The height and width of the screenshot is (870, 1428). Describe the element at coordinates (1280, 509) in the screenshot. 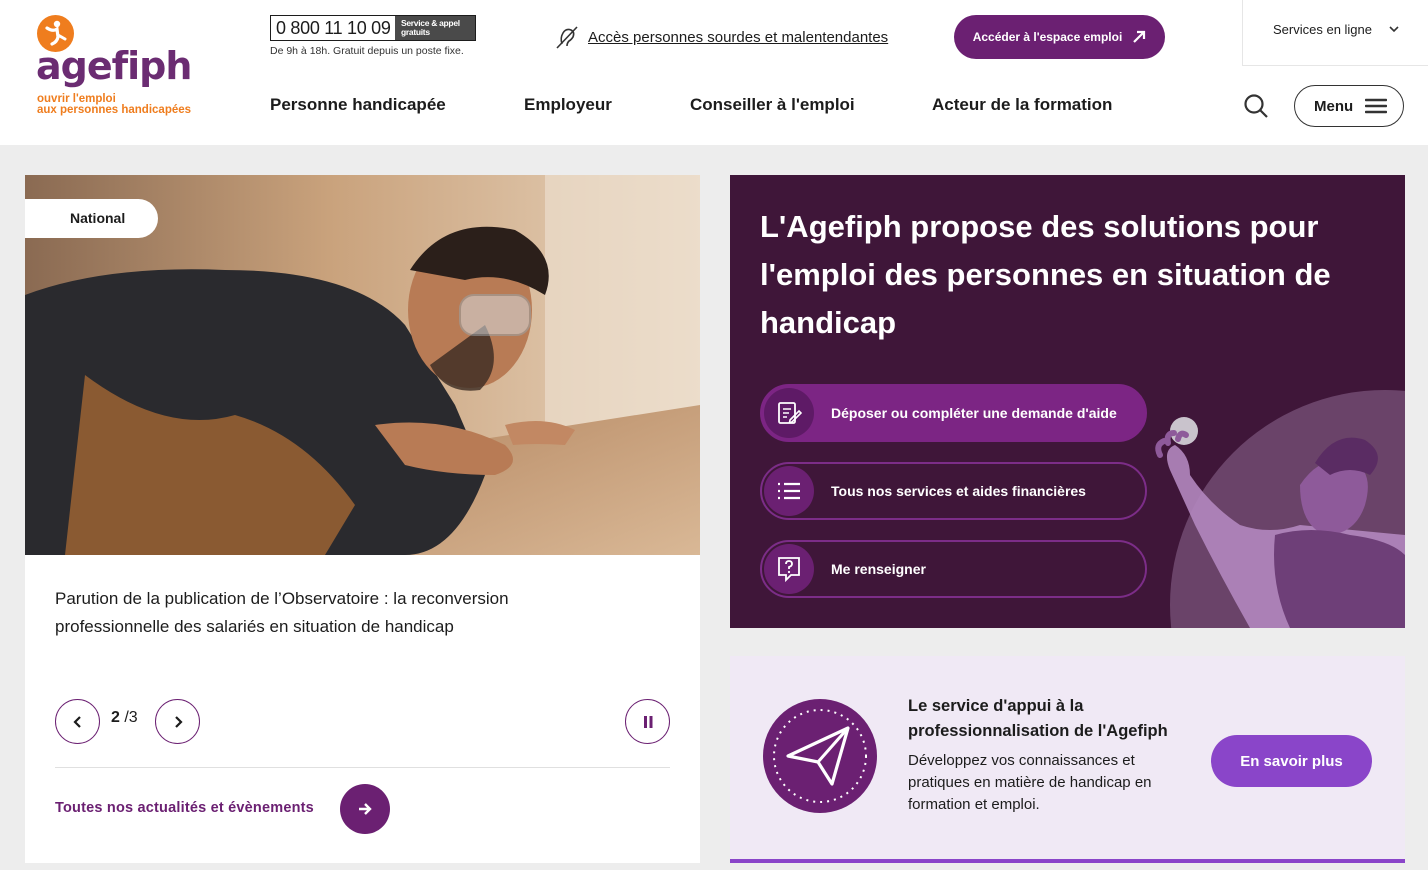

I see `person-illustration` at that location.